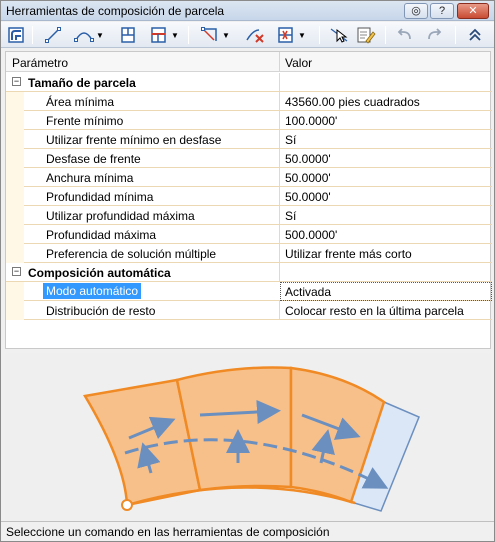 Image resolution: width=495 pixels, height=542 pixels. I want to click on pick-subentity-icon, so click(339, 35).